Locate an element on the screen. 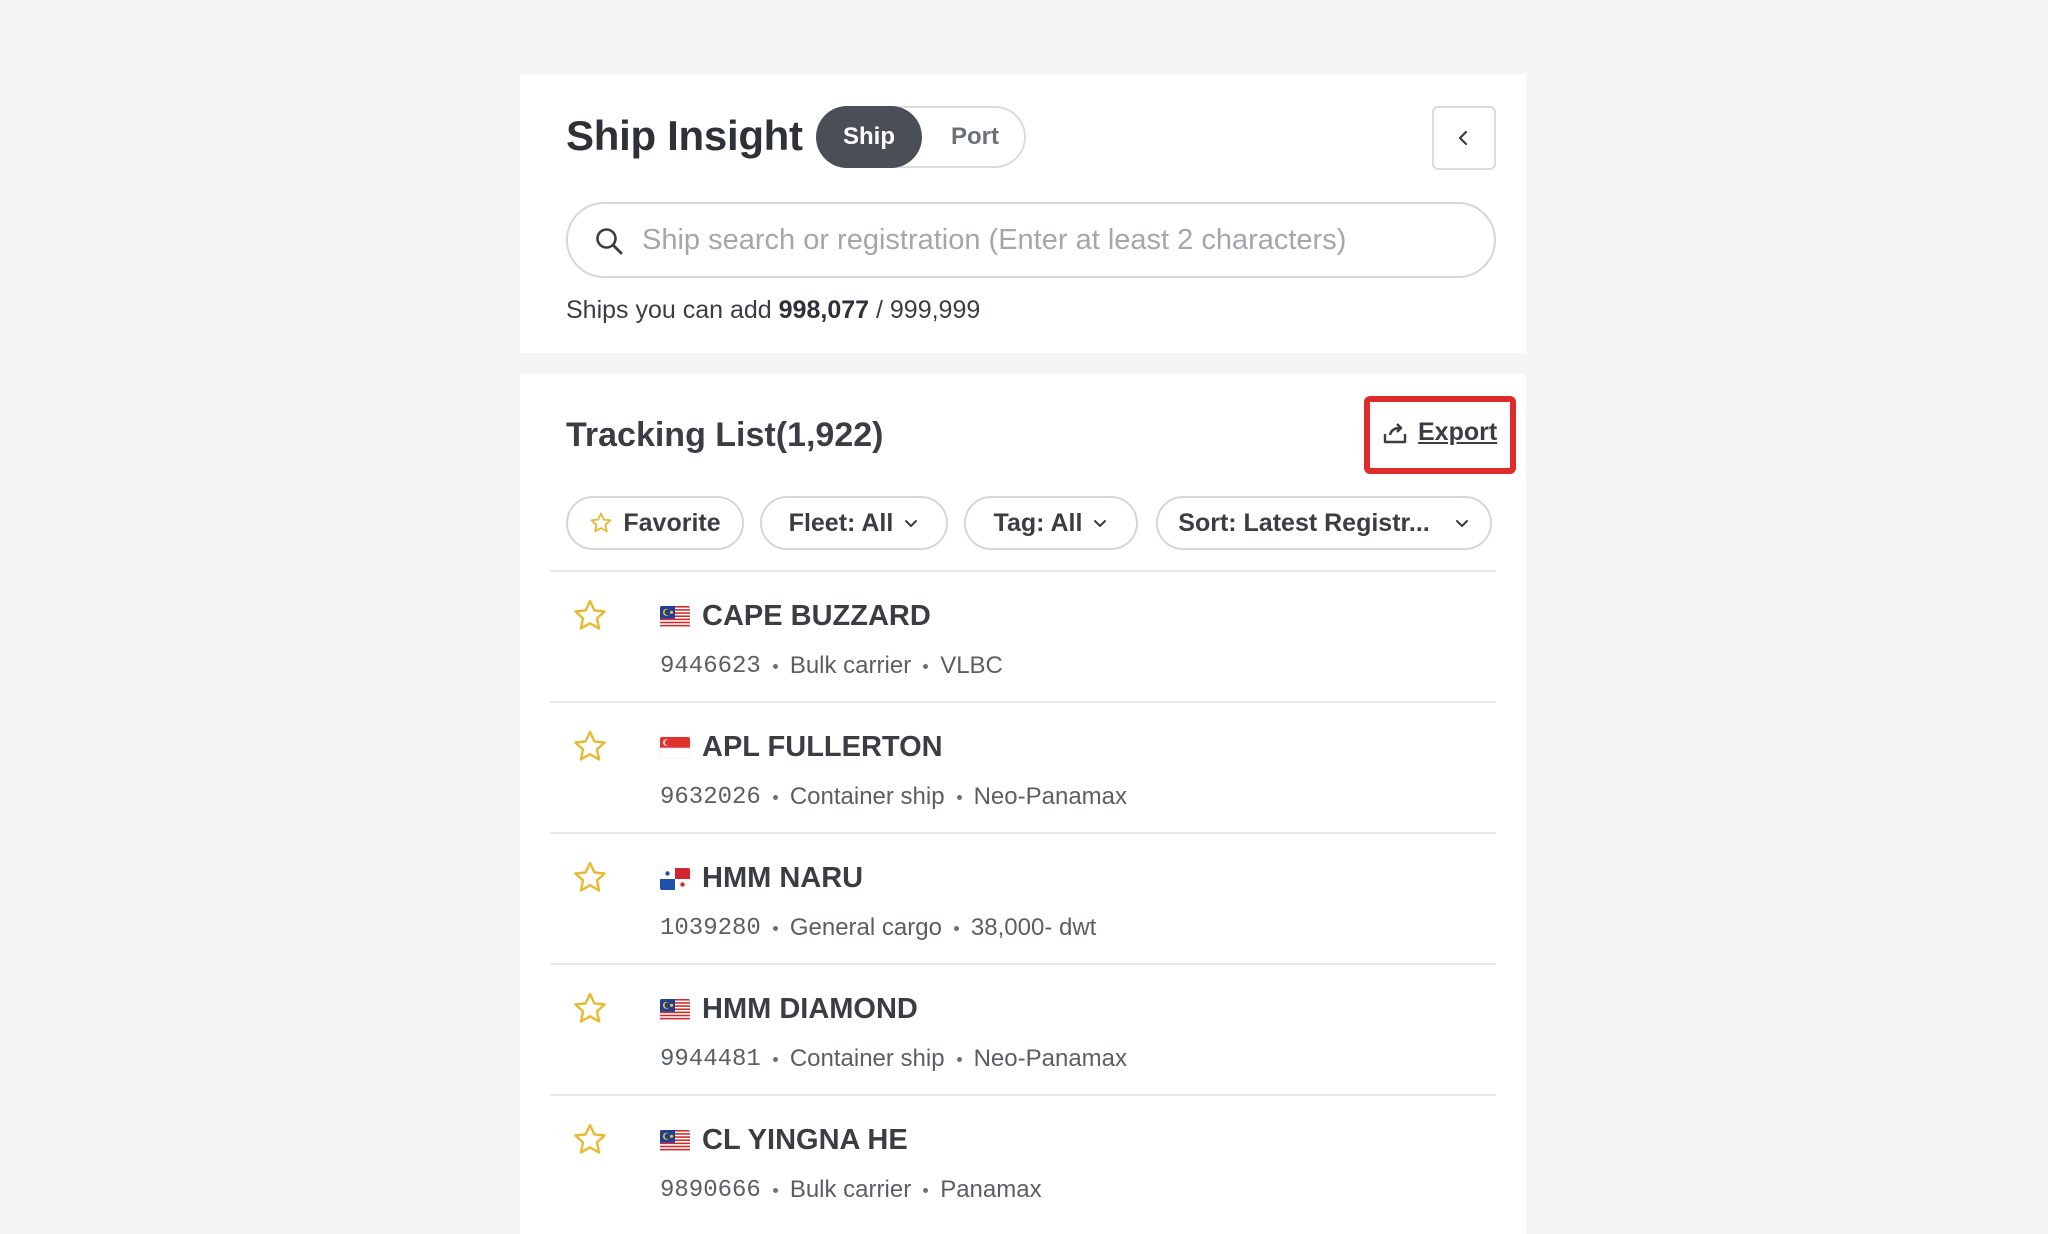  ship-meta: 9890666 Bulk carrier Panamax is located at coordinates (851, 1190).